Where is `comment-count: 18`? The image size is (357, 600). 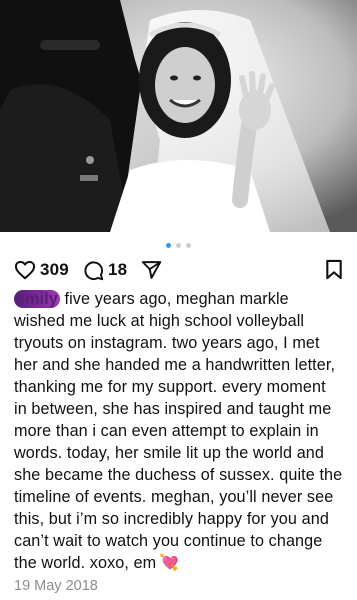
comment-count: 18 is located at coordinates (117, 270).